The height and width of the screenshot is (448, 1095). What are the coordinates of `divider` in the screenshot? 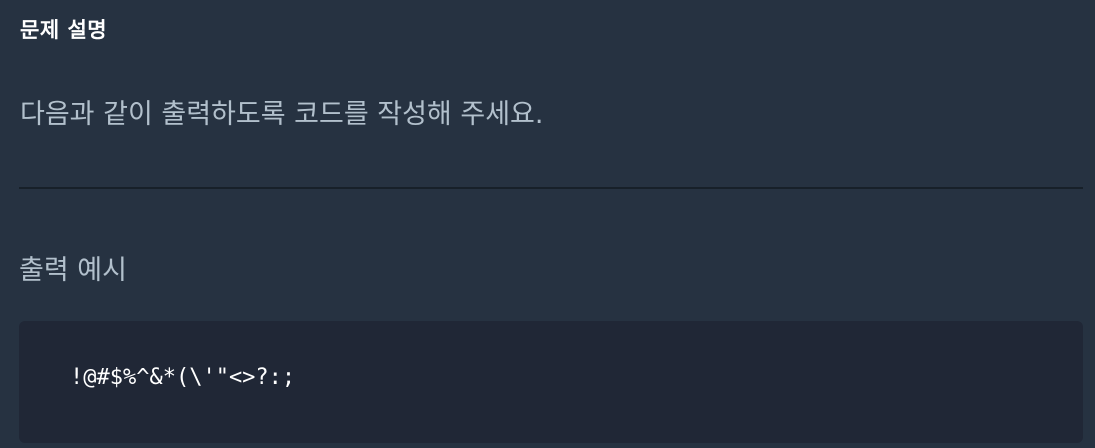 It's located at (551, 188).